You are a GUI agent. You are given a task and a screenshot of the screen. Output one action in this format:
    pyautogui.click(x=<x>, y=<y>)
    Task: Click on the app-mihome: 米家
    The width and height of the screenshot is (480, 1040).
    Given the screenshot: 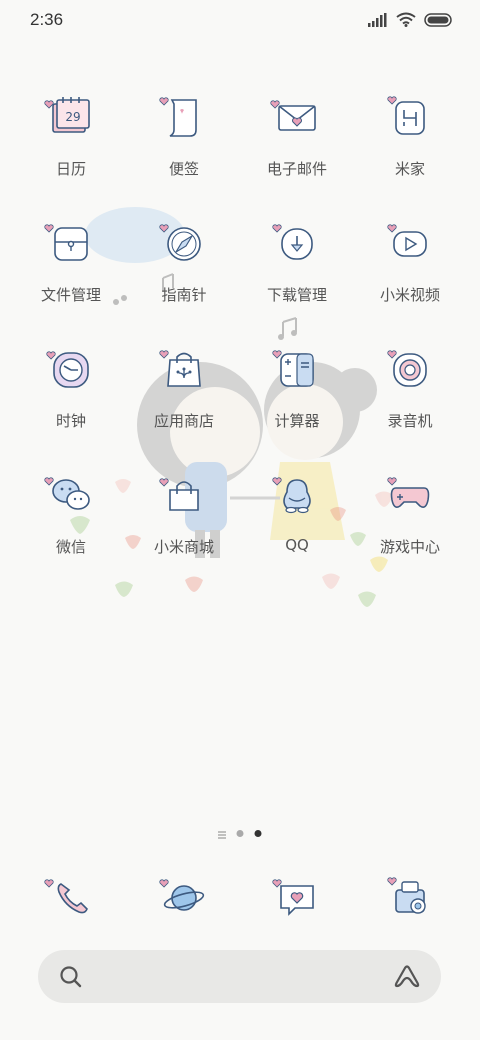 What is the action you would take?
    pyautogui.click(x=410, y=140)
    